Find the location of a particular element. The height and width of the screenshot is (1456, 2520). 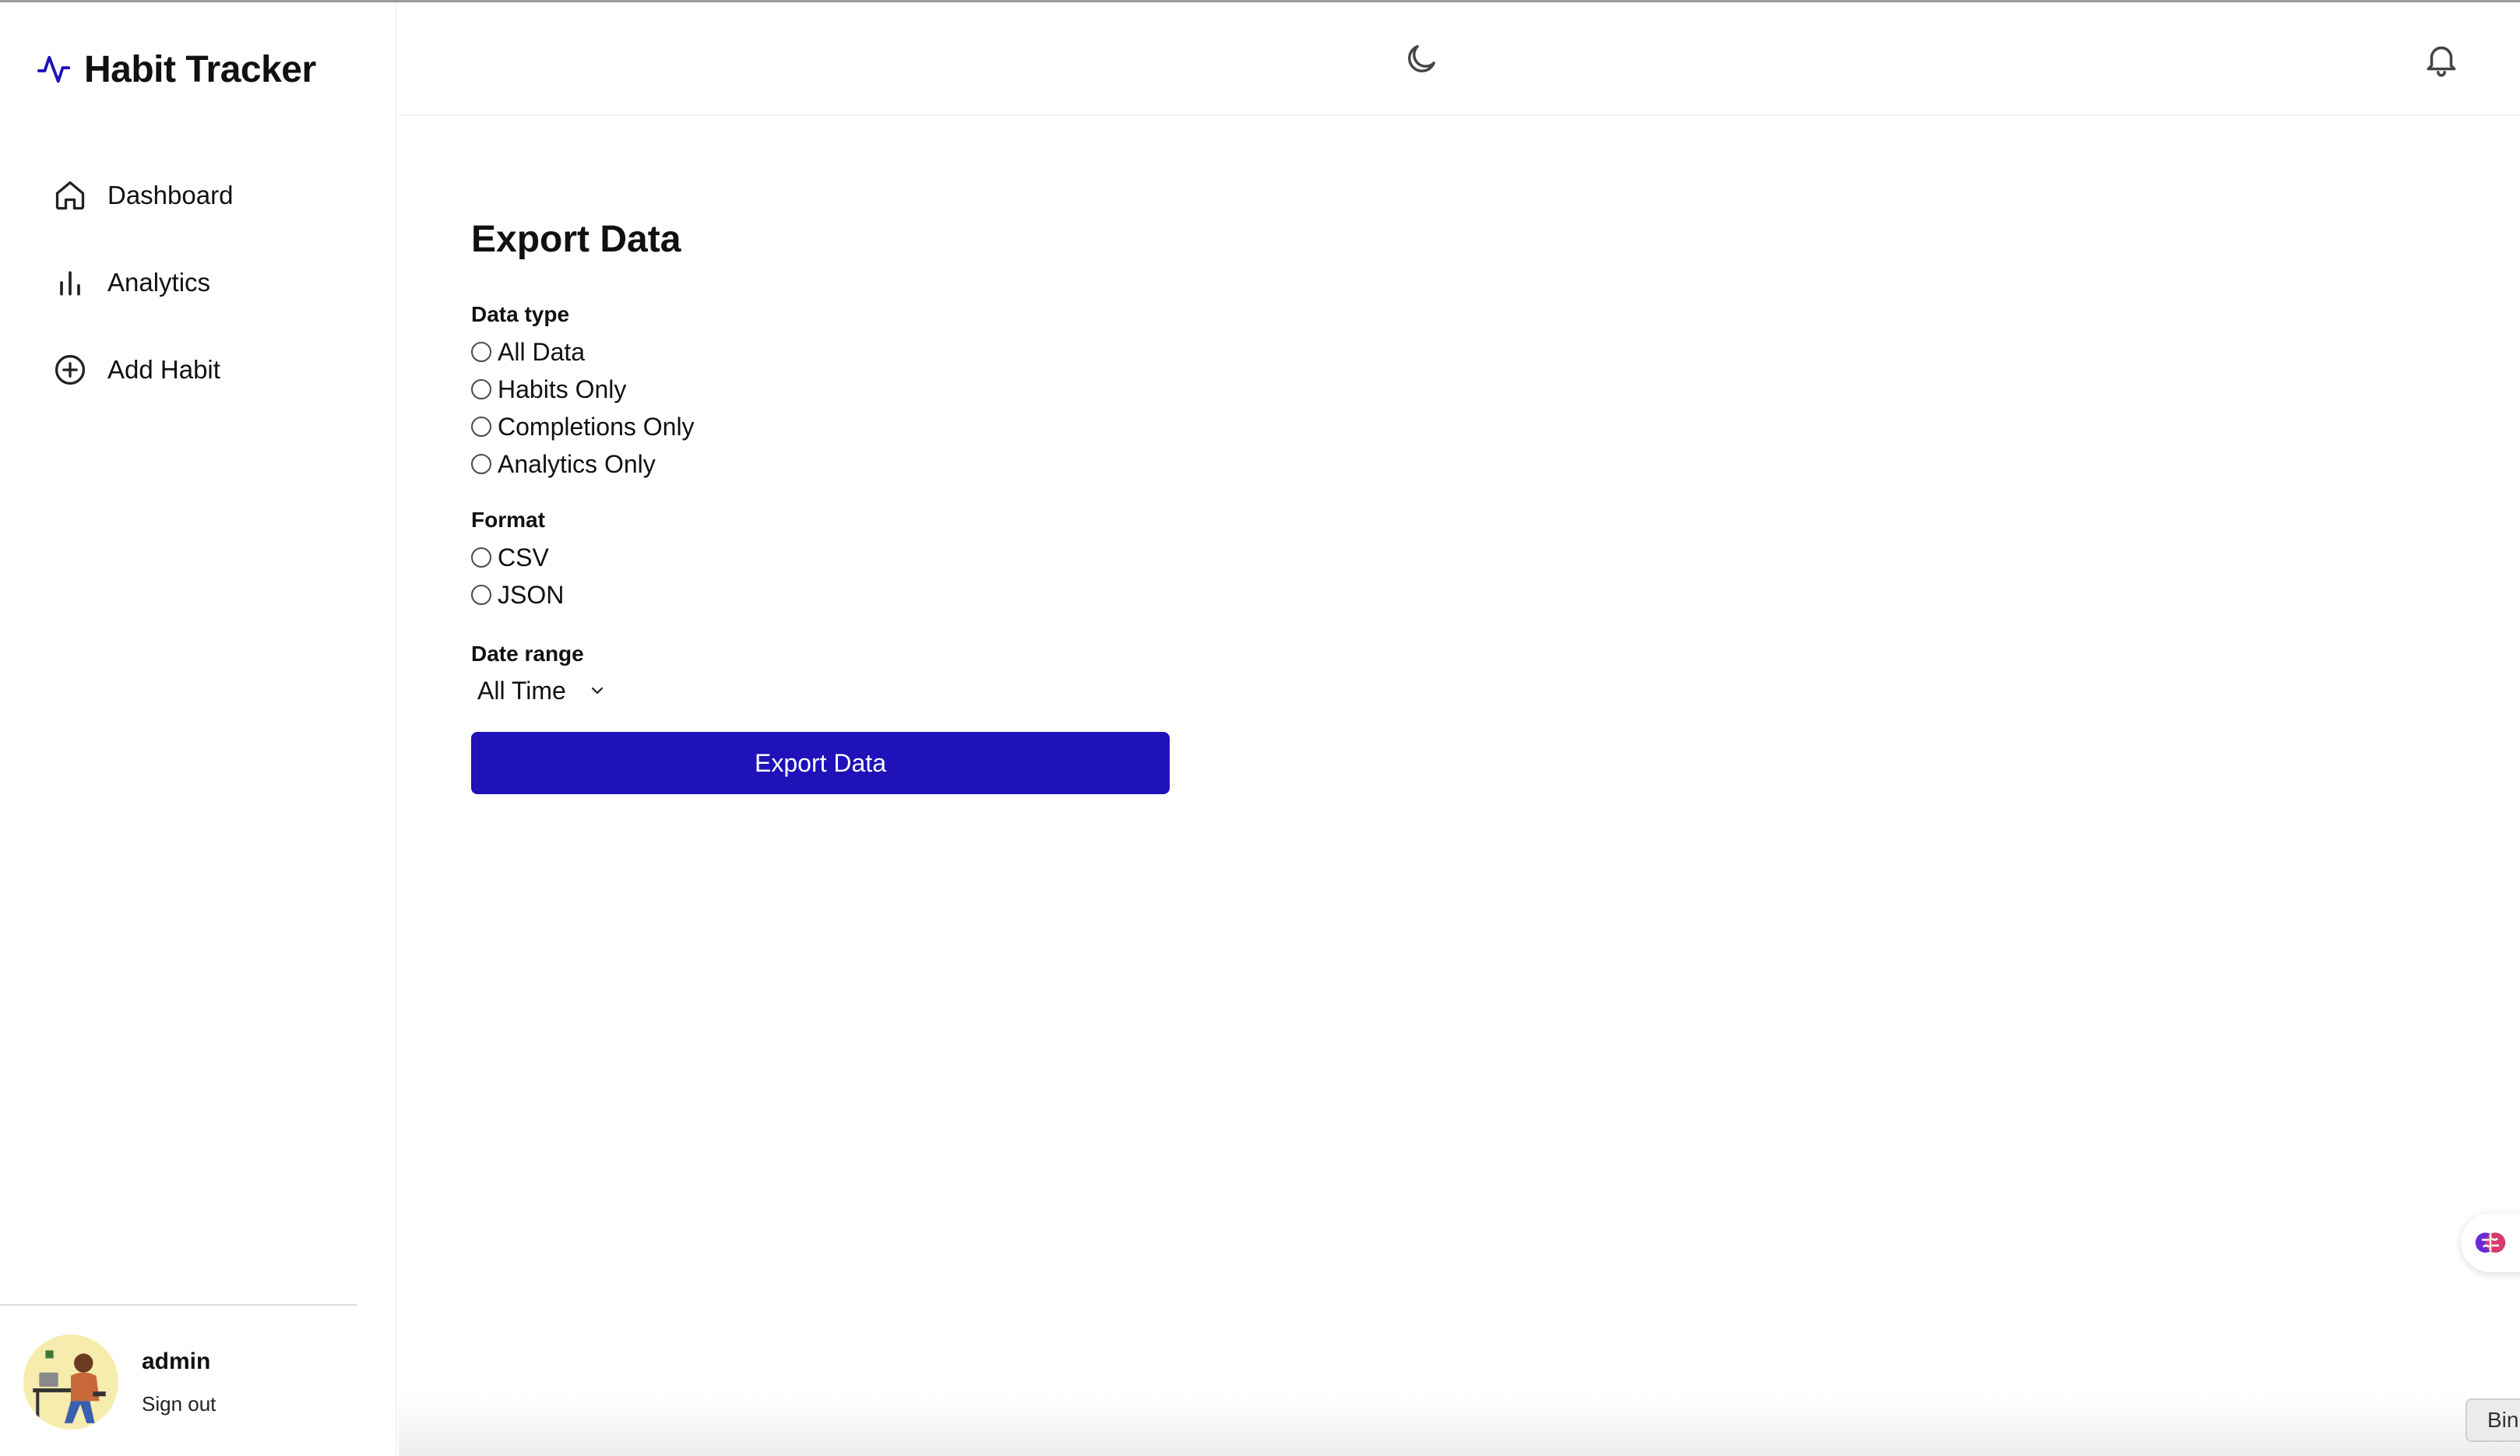

sidebar-divider is located at coordinates (178, 1305).